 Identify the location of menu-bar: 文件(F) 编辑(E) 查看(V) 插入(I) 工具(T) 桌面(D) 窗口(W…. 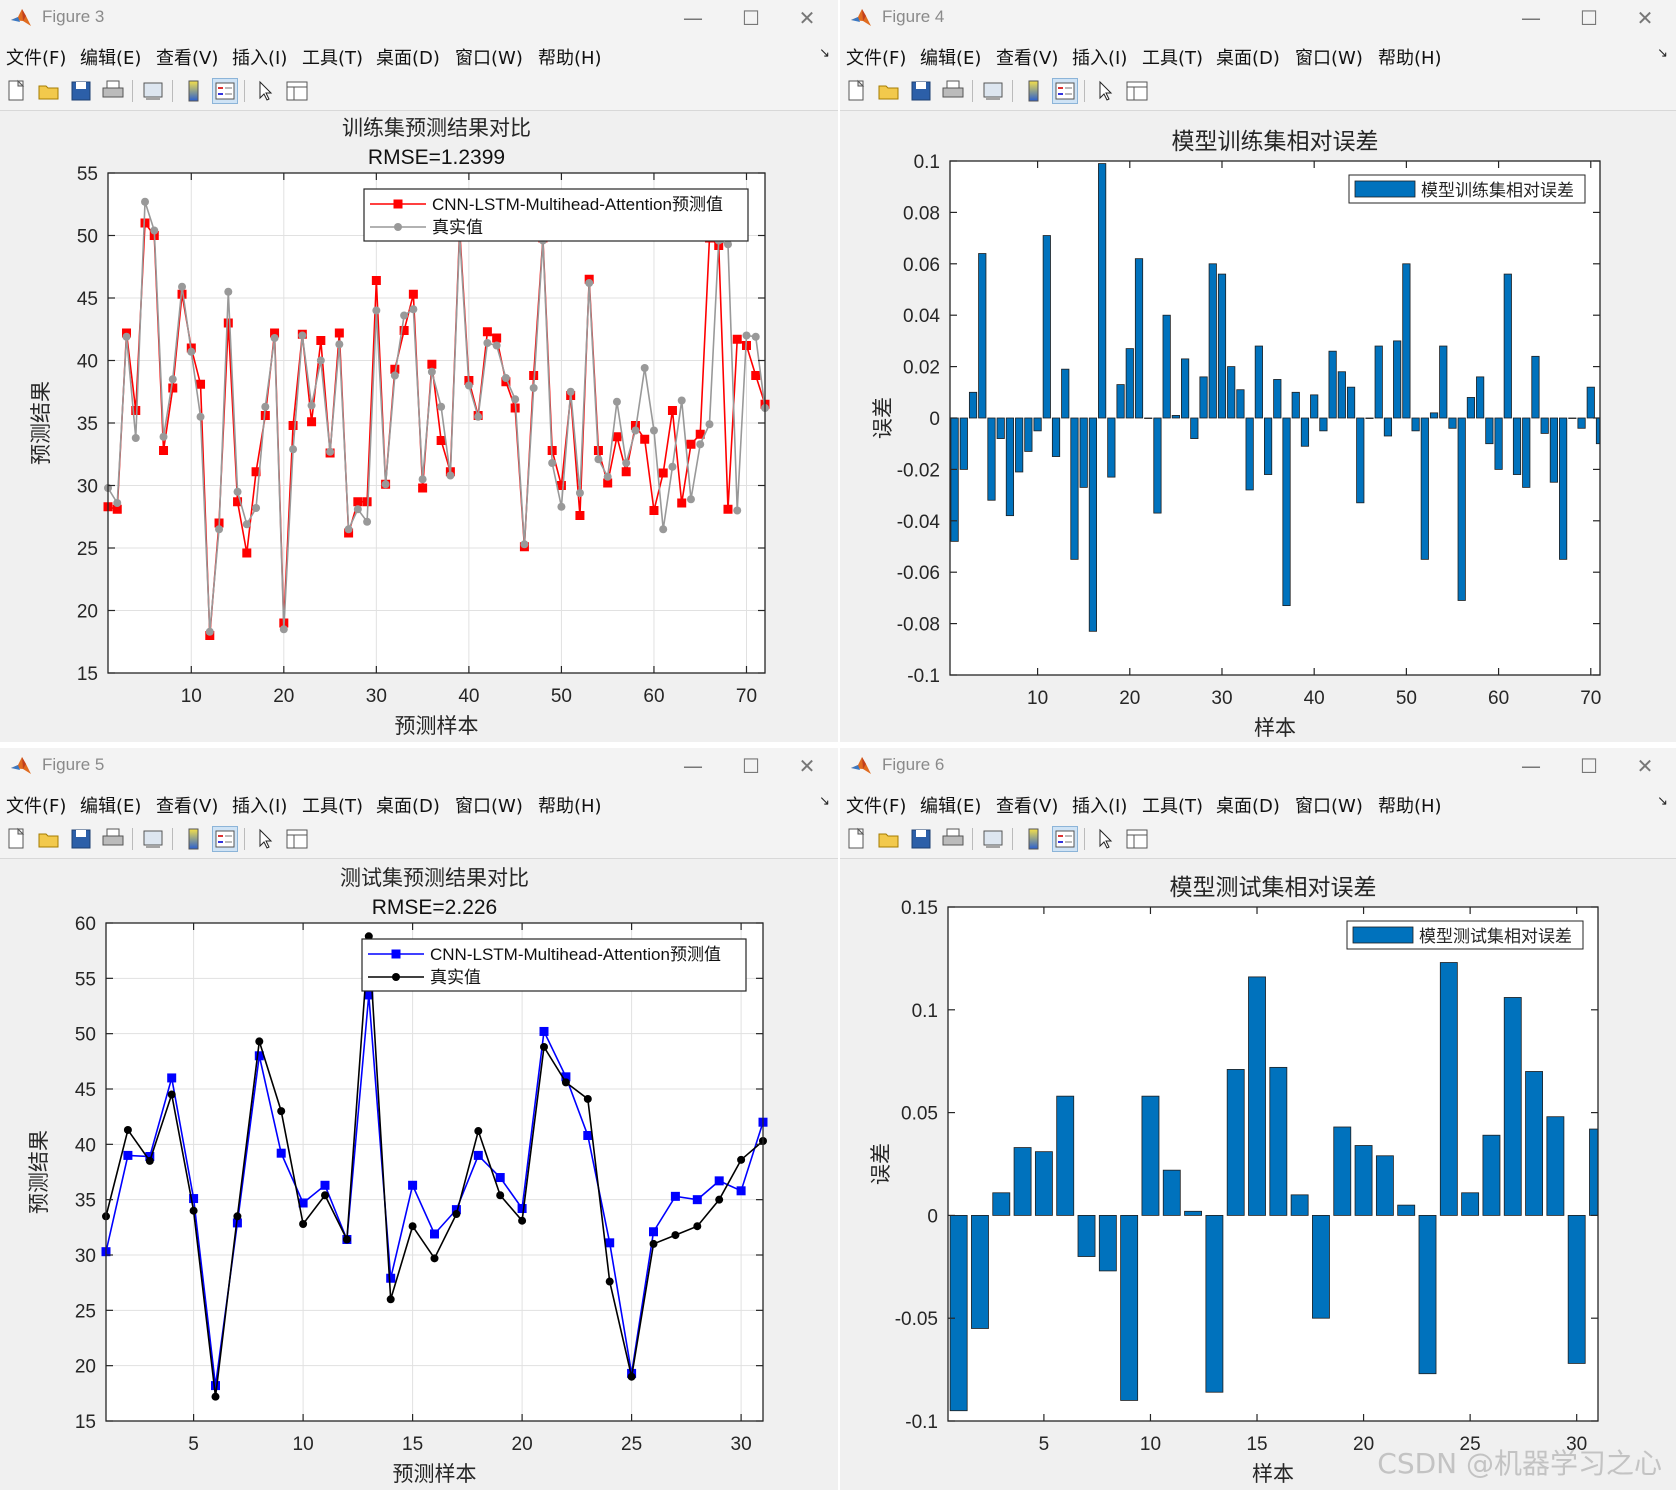
(419, 55).